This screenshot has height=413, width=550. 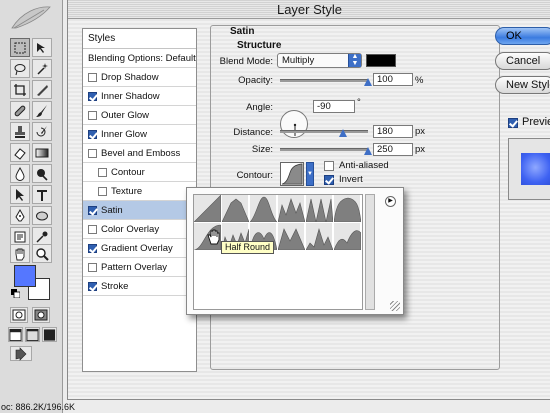 What do you see at coordinates (20, 89) in the screenshot?
I see `crop-tool-icon` at bounding box center [20, 89].